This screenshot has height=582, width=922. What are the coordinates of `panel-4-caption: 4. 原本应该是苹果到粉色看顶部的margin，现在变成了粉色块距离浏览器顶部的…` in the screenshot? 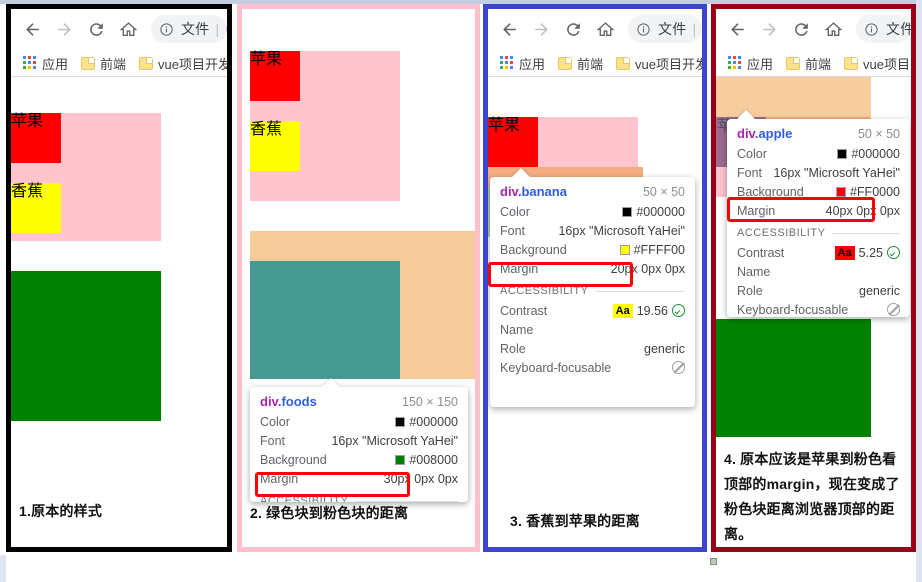 It's located at (812, 496).